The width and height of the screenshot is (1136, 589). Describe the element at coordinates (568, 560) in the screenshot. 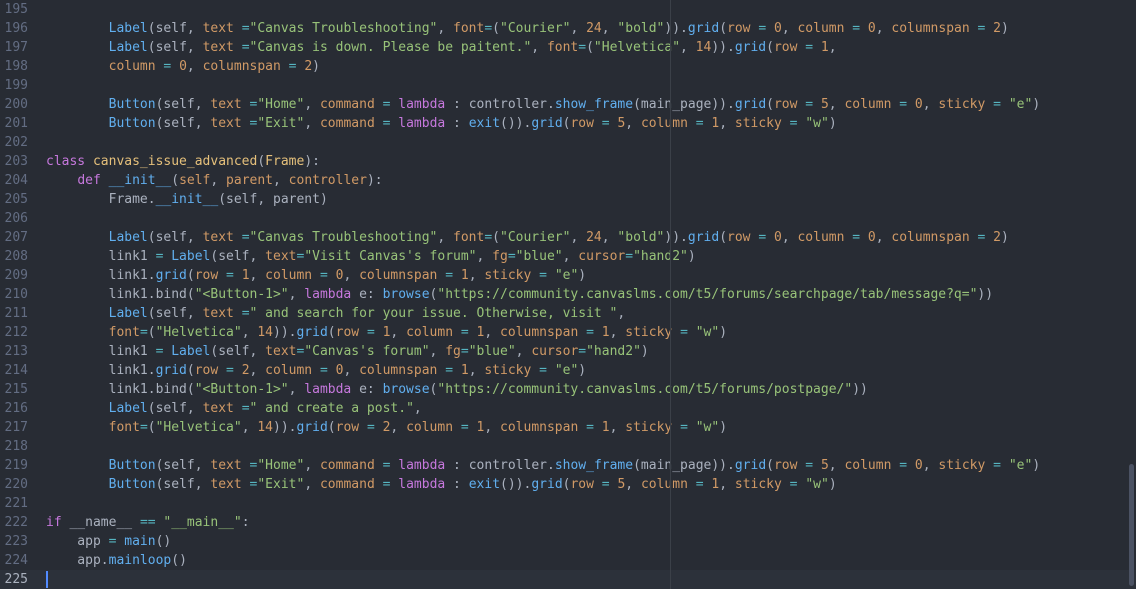

I see `code-line: 224 app.mainloop()` at that location.